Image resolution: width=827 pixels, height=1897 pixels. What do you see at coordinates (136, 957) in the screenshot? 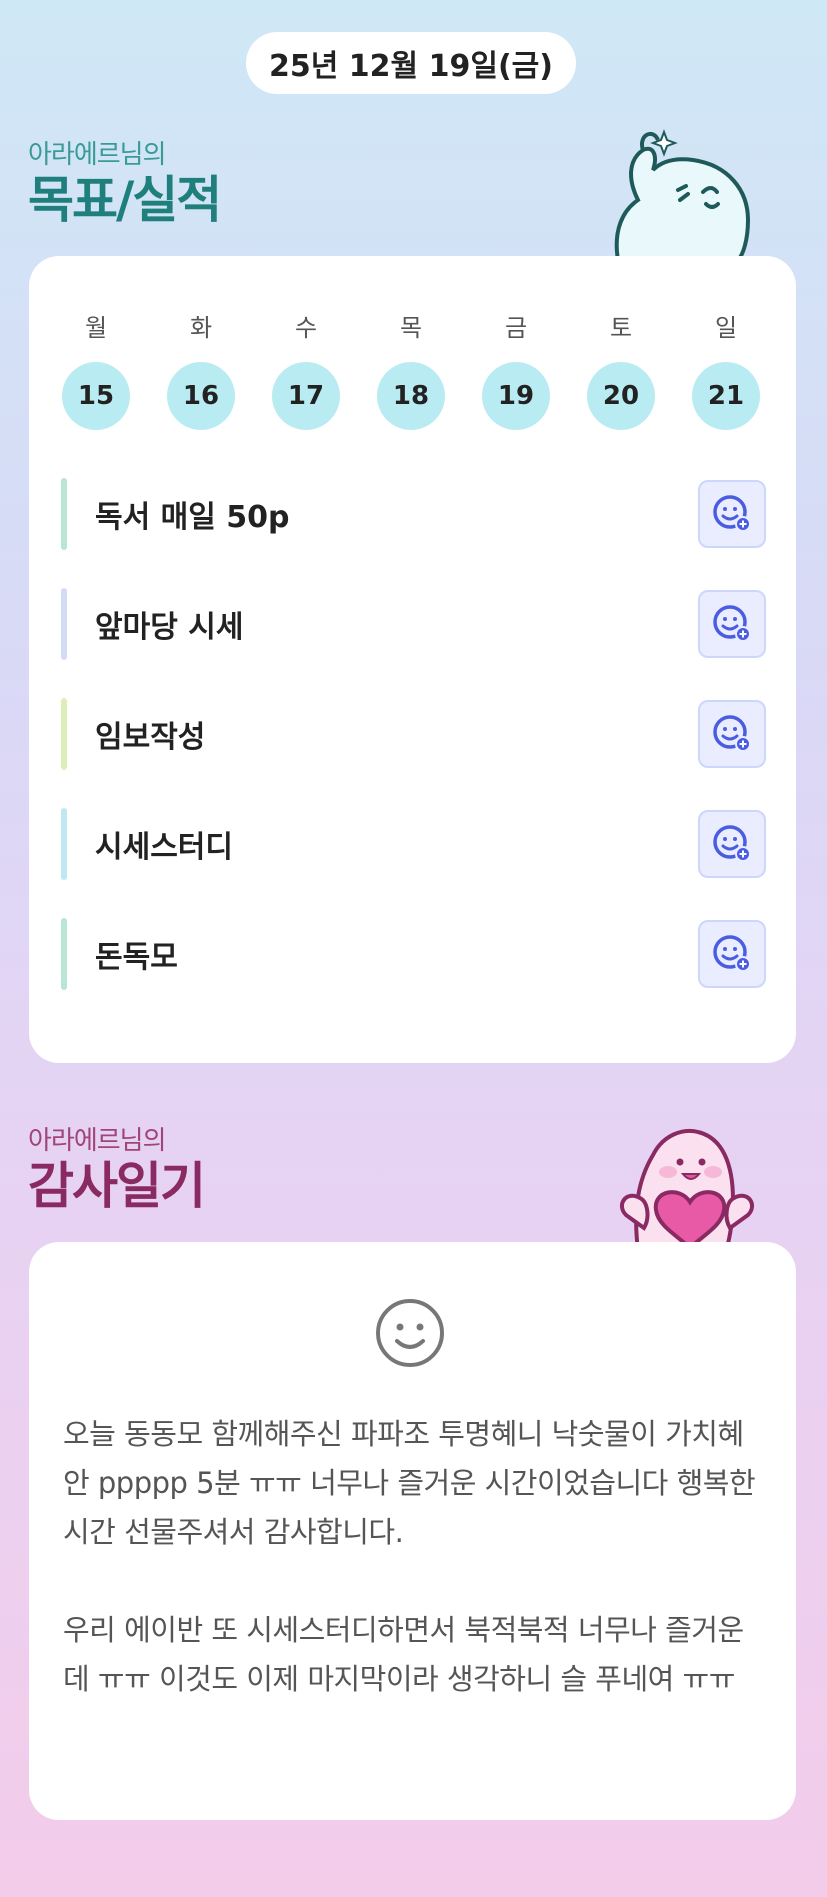
I see `goal-label: 돈독모` at bounding box center [136, 957].